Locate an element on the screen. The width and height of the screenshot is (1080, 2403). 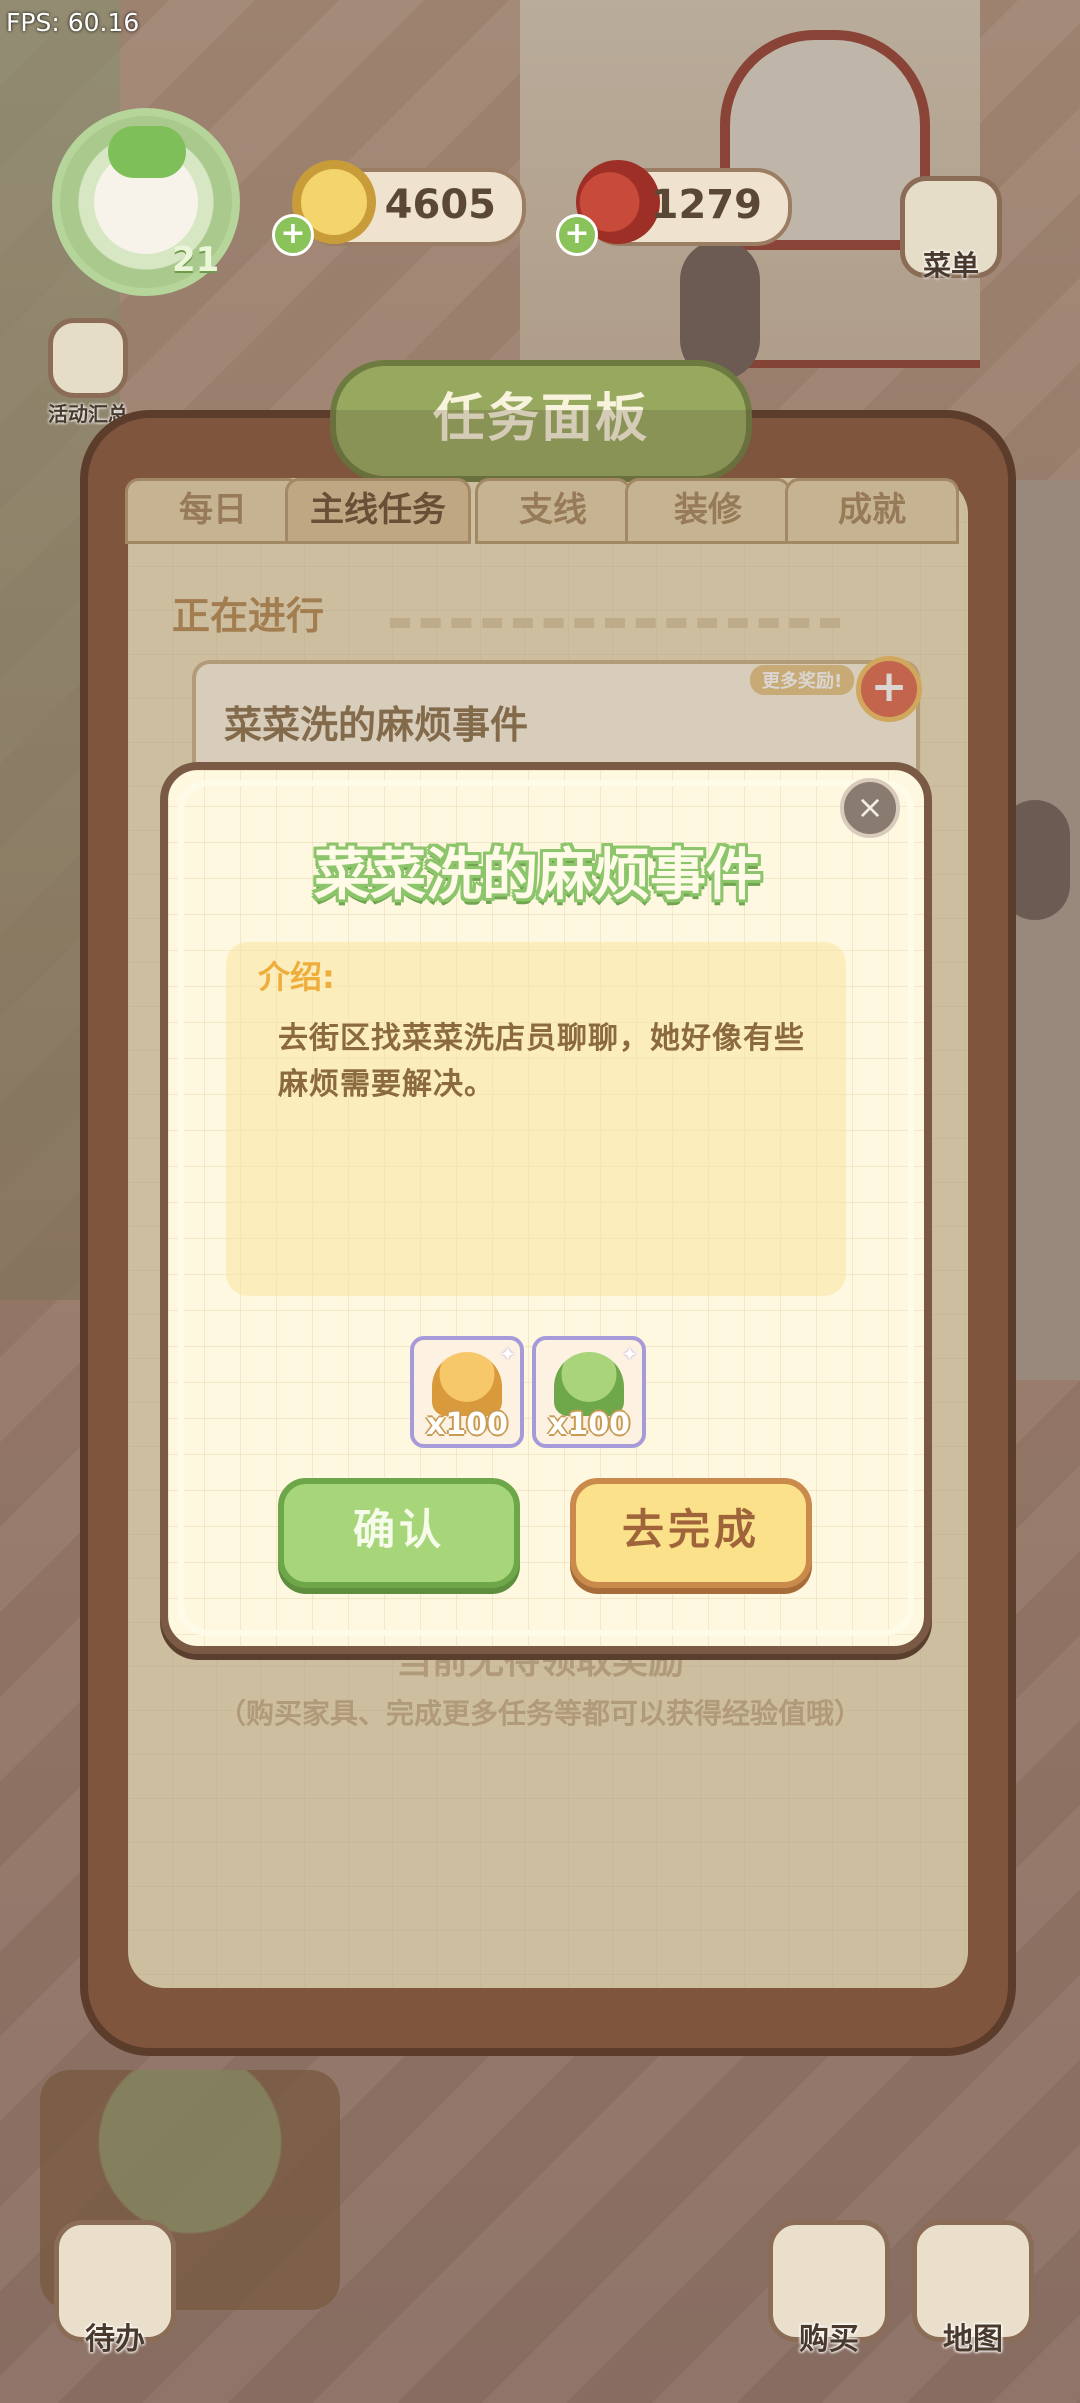
player-level: 21 is located at coordinates (196, 260).